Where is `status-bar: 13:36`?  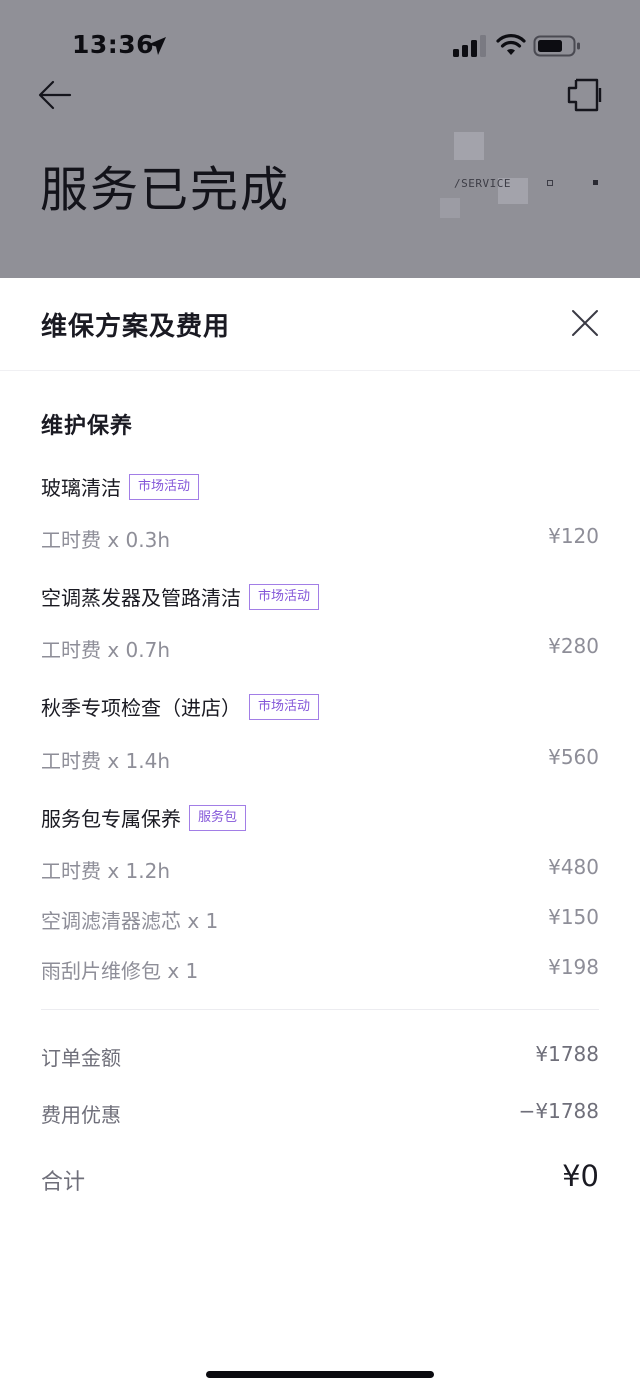
status-bar: 13:36 is located at coordinates (320, 45).